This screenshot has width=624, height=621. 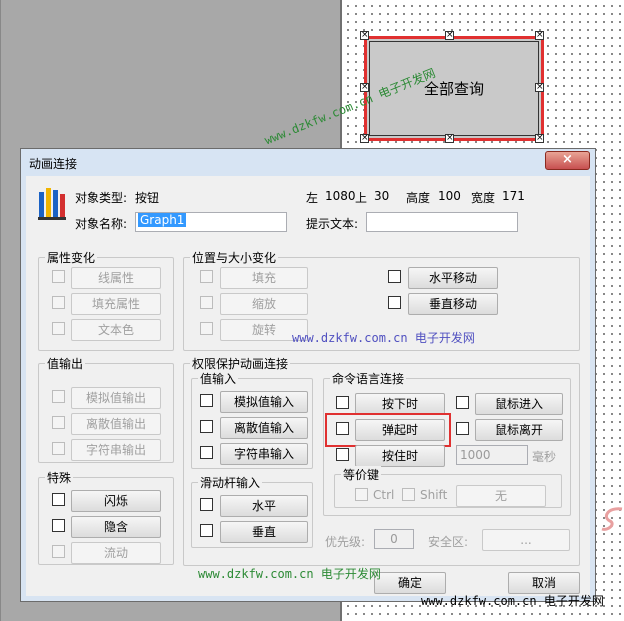 I want to click on top-label: 上, so click(x=361, y=198).